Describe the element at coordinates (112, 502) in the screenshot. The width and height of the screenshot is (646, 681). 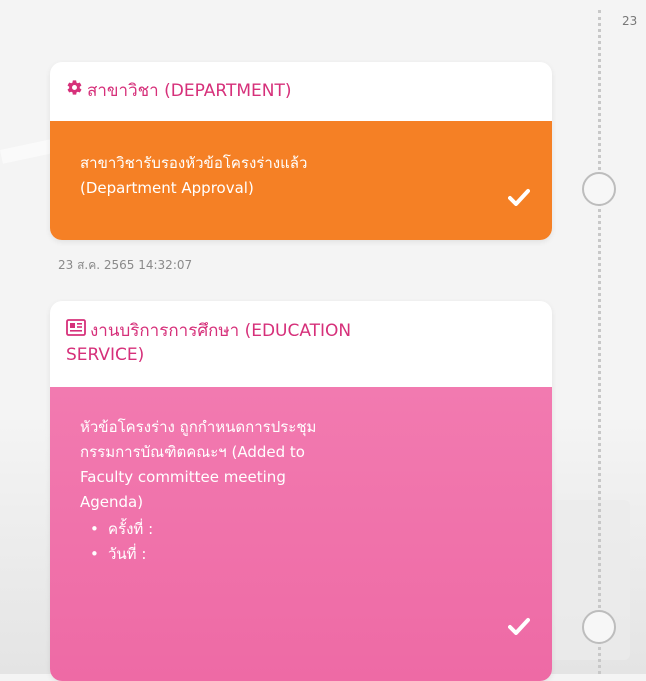
I see `card-body-line: Agenda)` at that location.